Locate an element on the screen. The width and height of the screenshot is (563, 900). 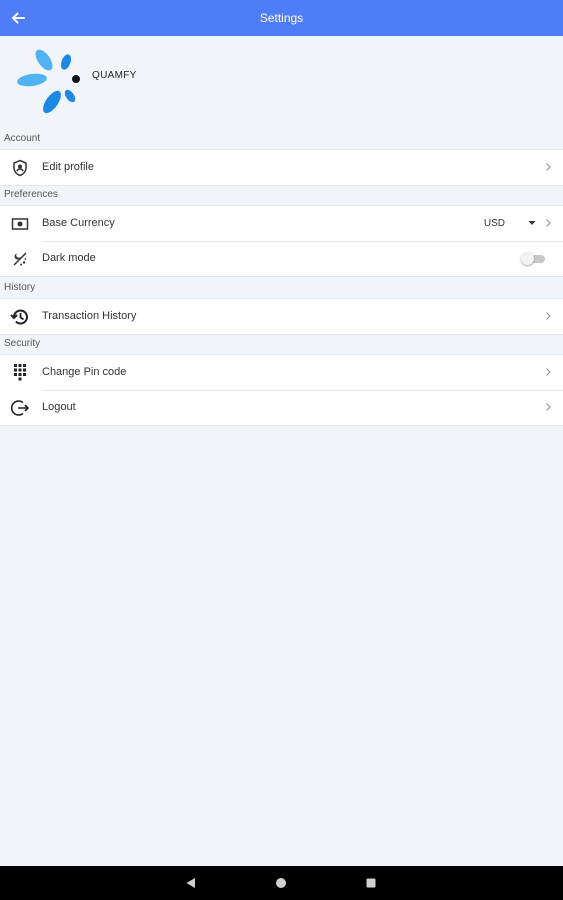
change-pin-row: Change Pin code is located at coordinates (281, 372).